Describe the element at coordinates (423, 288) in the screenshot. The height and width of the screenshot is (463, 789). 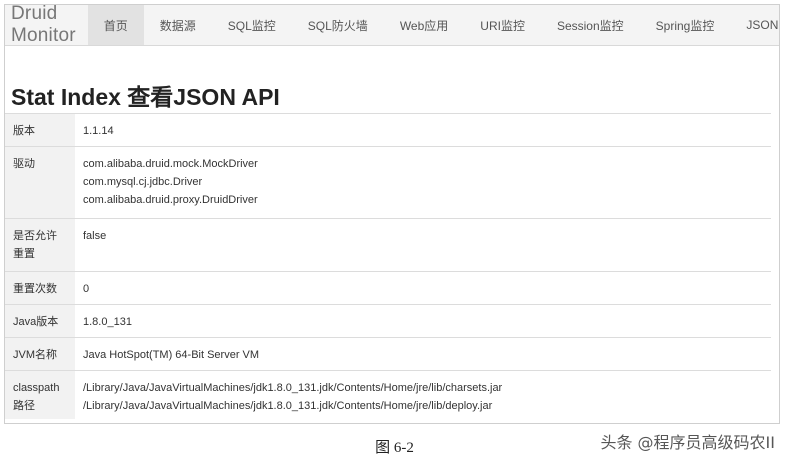
I see `row-value: 0` at that location.